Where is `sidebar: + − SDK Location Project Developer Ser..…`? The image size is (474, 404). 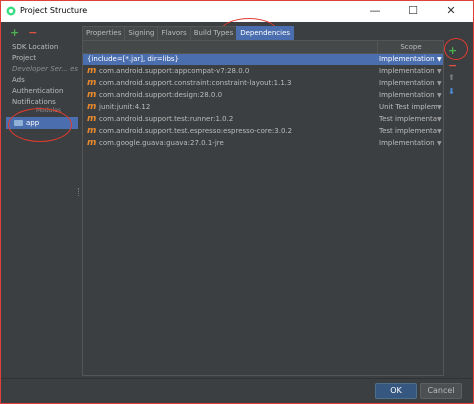 sidebar: + − SDK Location Project Developer Ser..… is located at coordinates (42, 199).